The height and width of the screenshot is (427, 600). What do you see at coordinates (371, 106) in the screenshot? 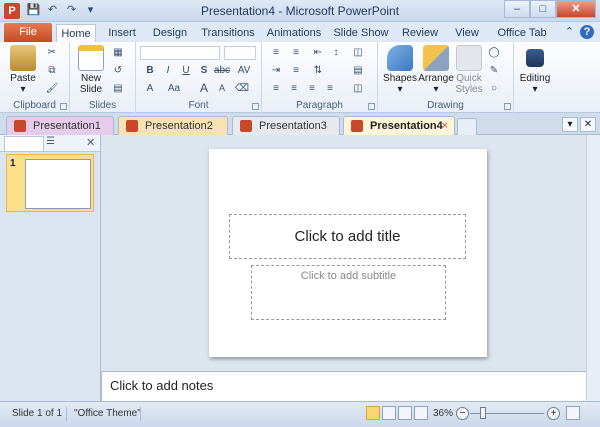
I see `paragraph-launcher-icon` at bounding box center [371, 106].